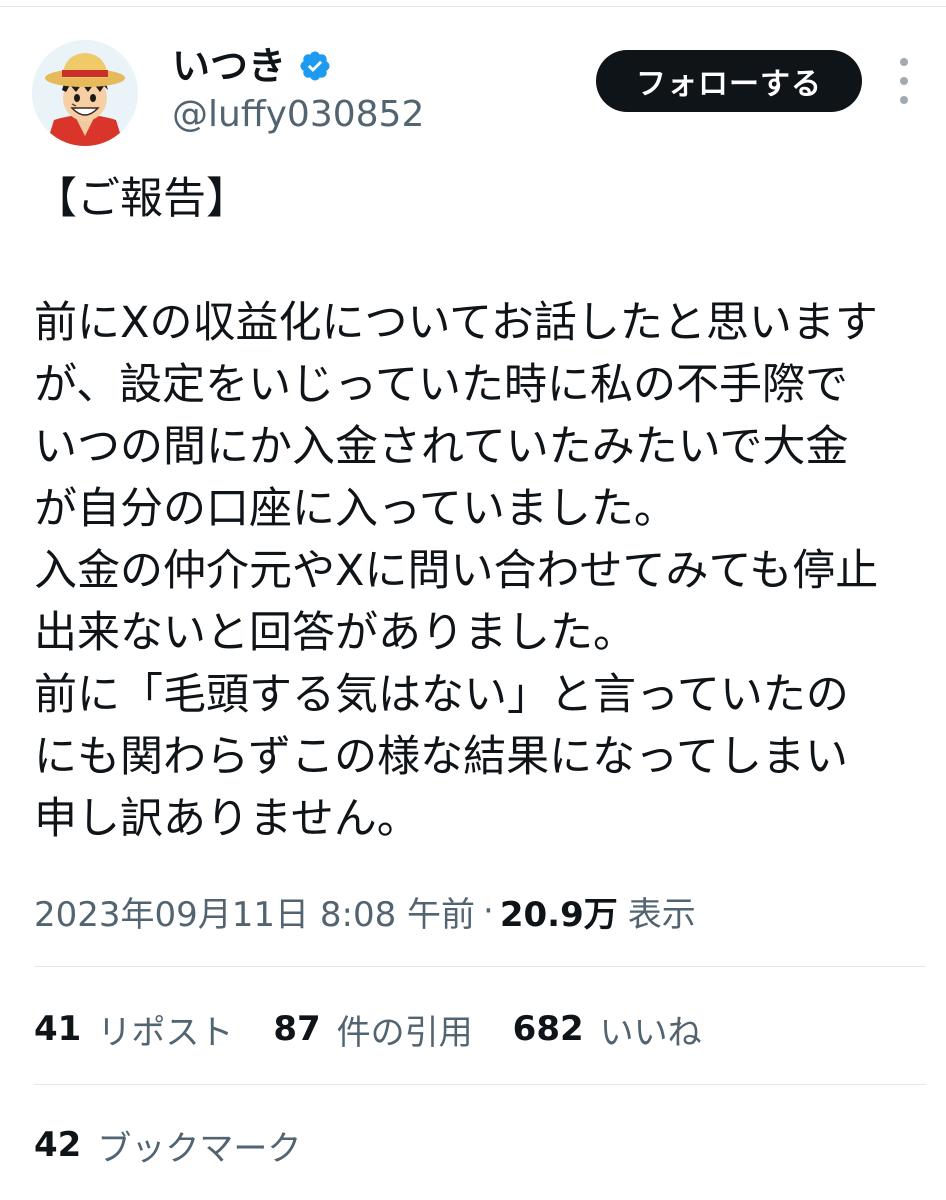 The width and height of the screenshot is (946, 1200). Describe the element at coordinates (456, 323) in the screenshot. I see `tweet-line: 前にXの収益化についてお話したと思います` at that location.